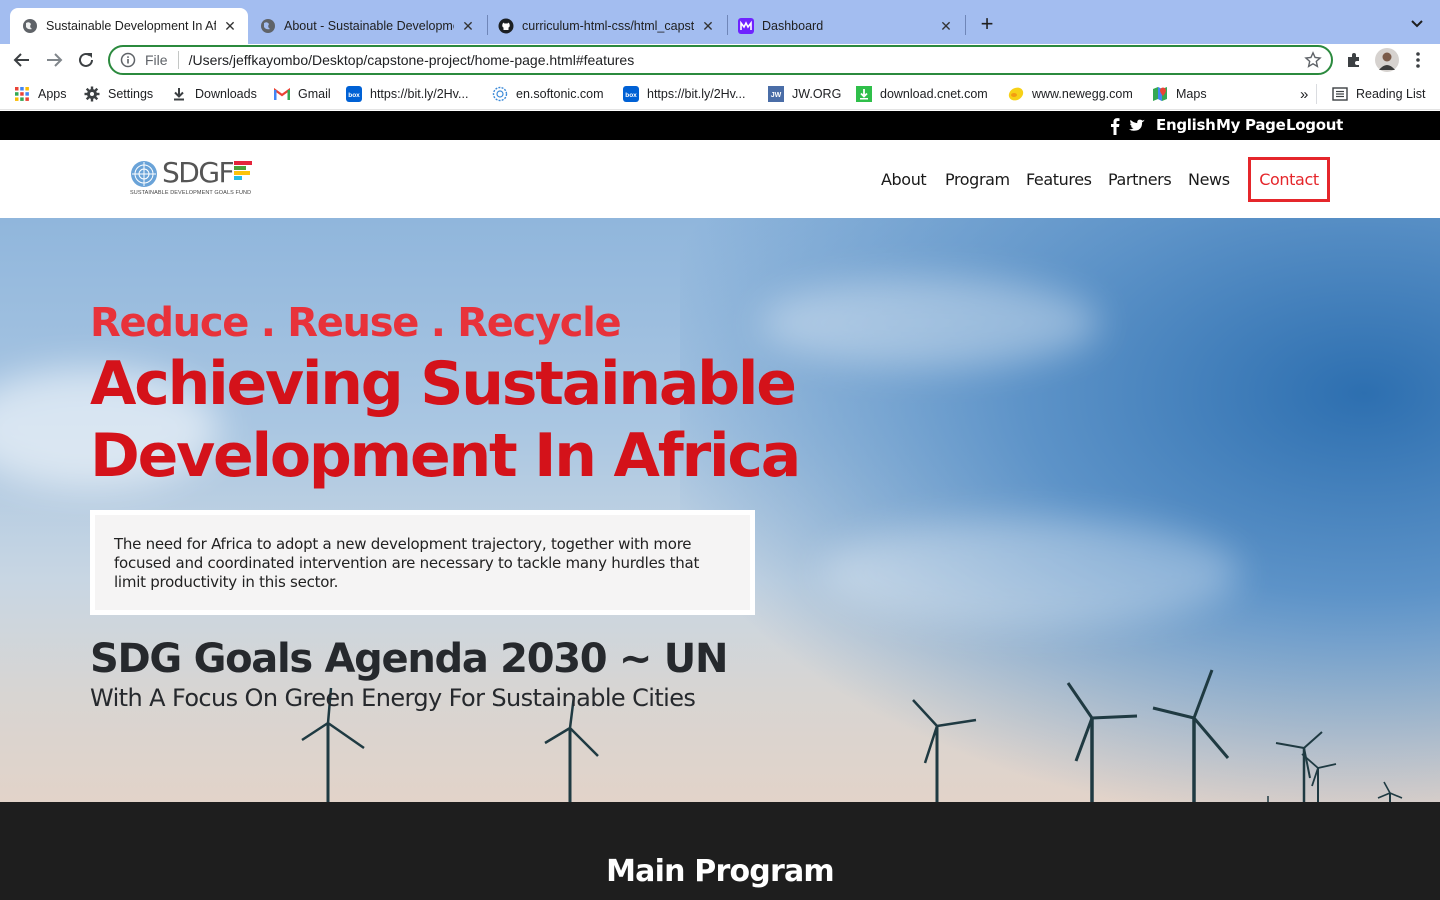  I want to click on tab-search-icon, so click(1417, 23).